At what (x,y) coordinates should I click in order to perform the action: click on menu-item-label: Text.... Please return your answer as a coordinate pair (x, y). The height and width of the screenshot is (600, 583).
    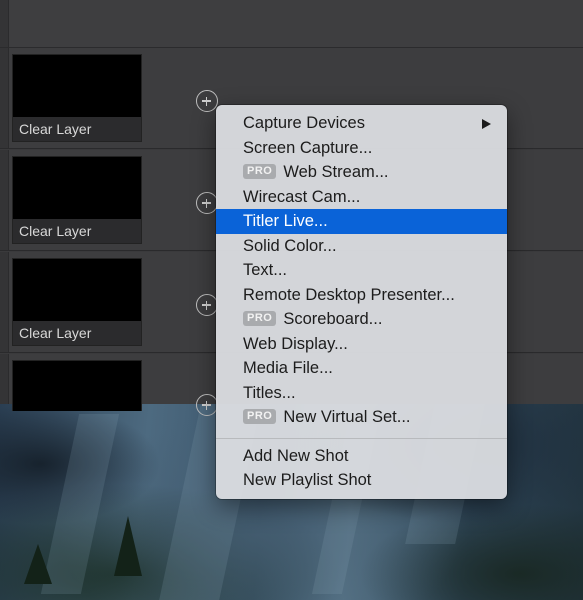
    Looking at the image, I should click on (265, 270).